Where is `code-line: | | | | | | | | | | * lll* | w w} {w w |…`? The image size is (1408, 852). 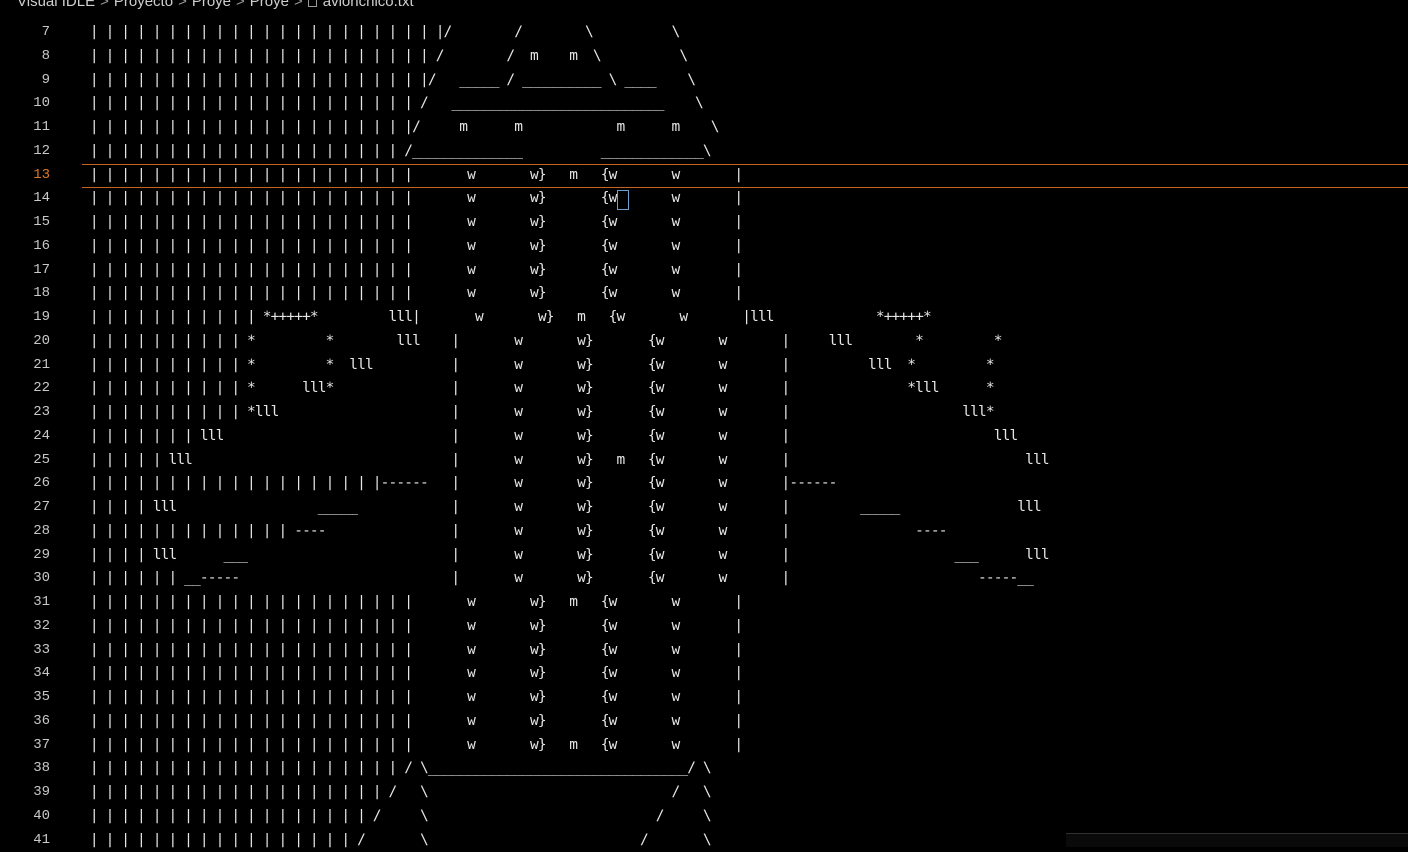
code-line: | | | | | | | | | | * lll* | w w} {w w |… is located at coordinates (565, 389).